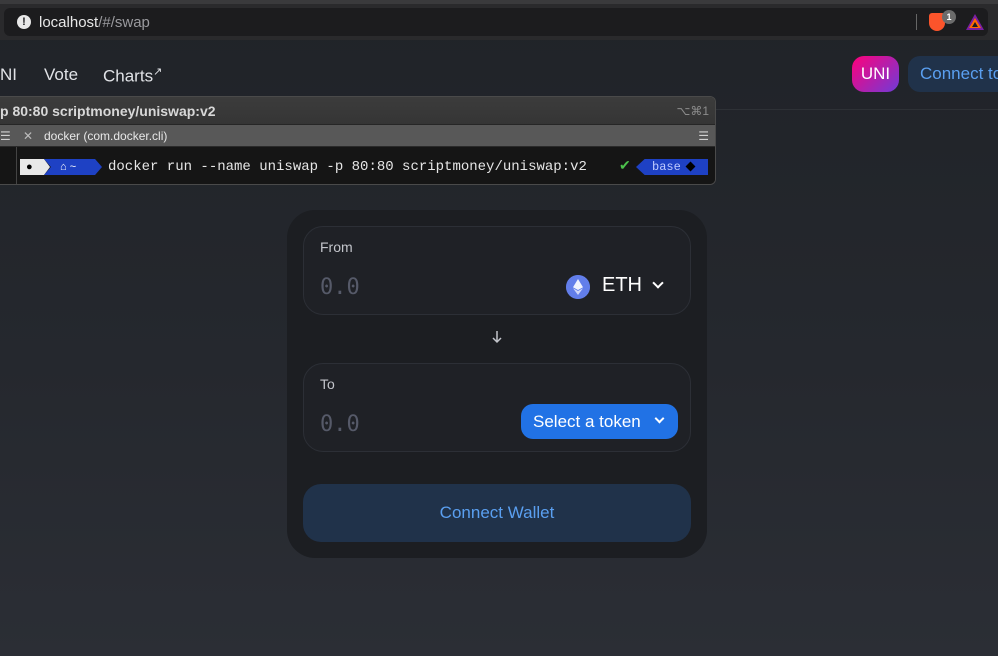 Image resolution: width=998 pixels, height=656 pixels. Describe the element at coordinates (108, 111) in the screenshot. I see `terminal-title: p 80:80 scriptmoney/uniswap:v2` at that location.